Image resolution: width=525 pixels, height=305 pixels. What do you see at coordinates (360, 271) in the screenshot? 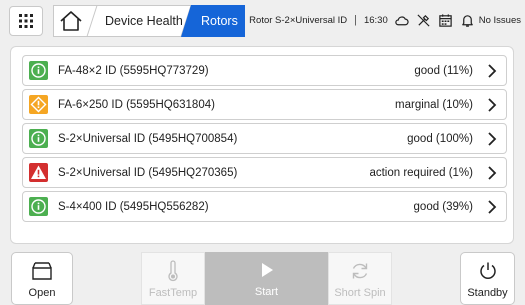
I see `refresh-icon` at bounding box center [360, 271].